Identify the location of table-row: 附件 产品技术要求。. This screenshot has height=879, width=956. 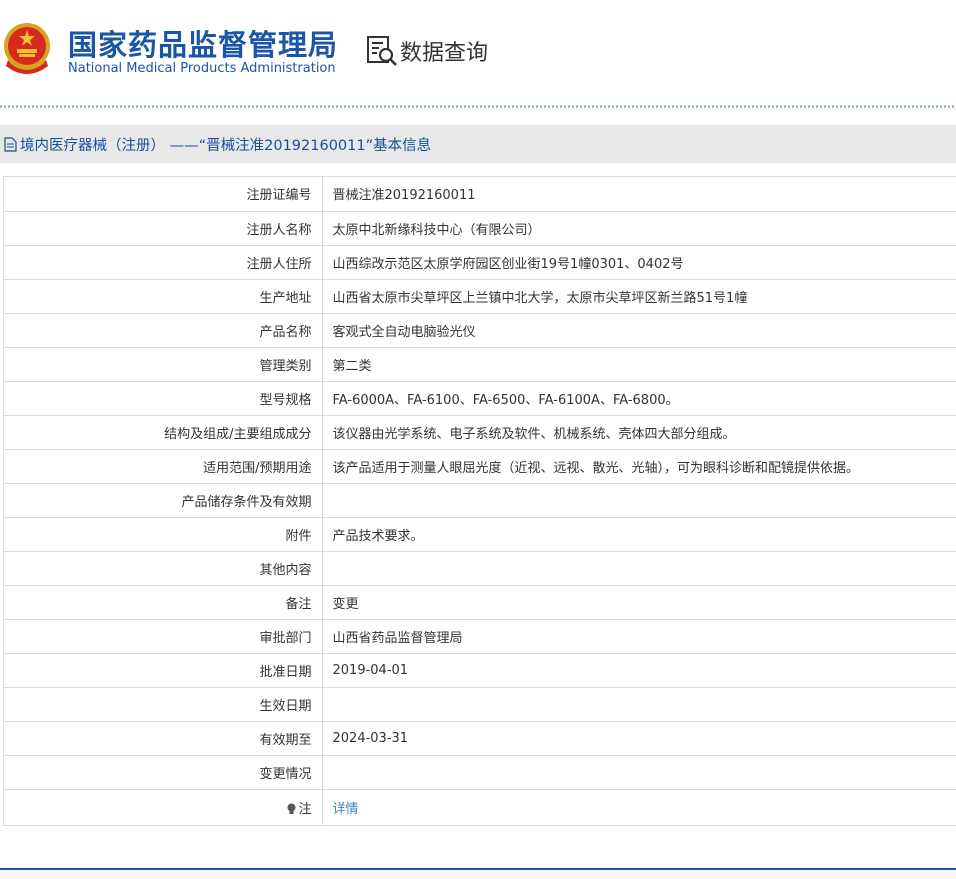
(480, 534).